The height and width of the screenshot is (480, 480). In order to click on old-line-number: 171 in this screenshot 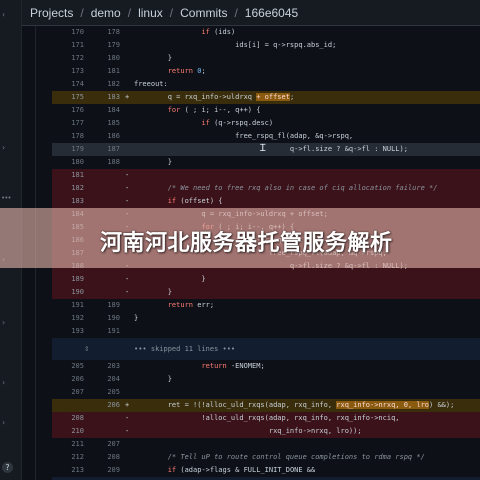, I will do `click(71, 45)`.